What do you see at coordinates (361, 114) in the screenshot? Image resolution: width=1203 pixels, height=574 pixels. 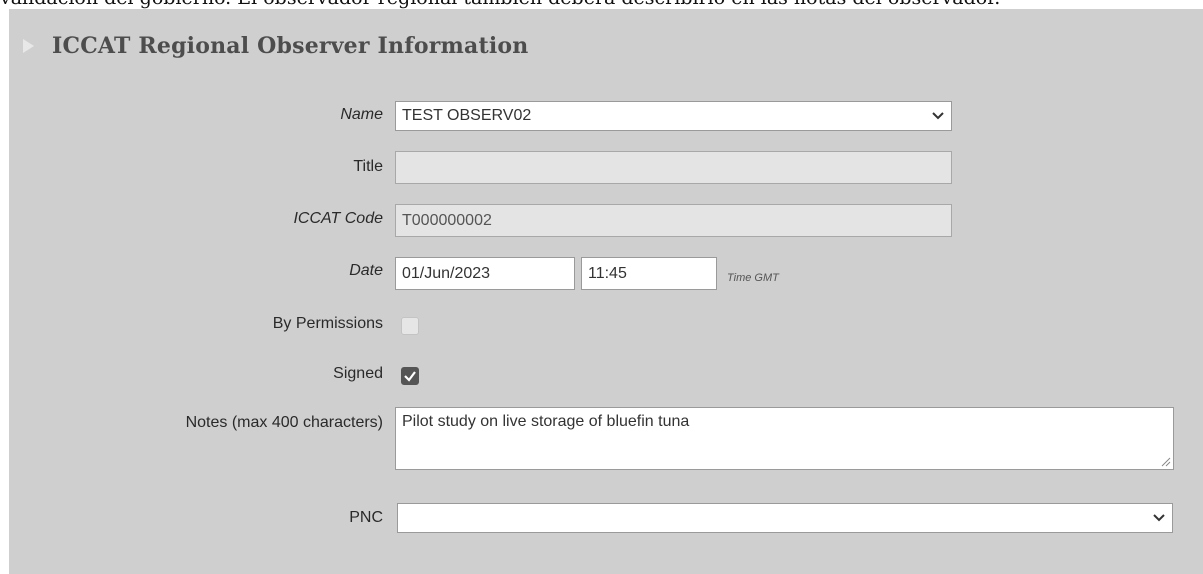 I see `name-label: Name` at bounding box center [361, 114].